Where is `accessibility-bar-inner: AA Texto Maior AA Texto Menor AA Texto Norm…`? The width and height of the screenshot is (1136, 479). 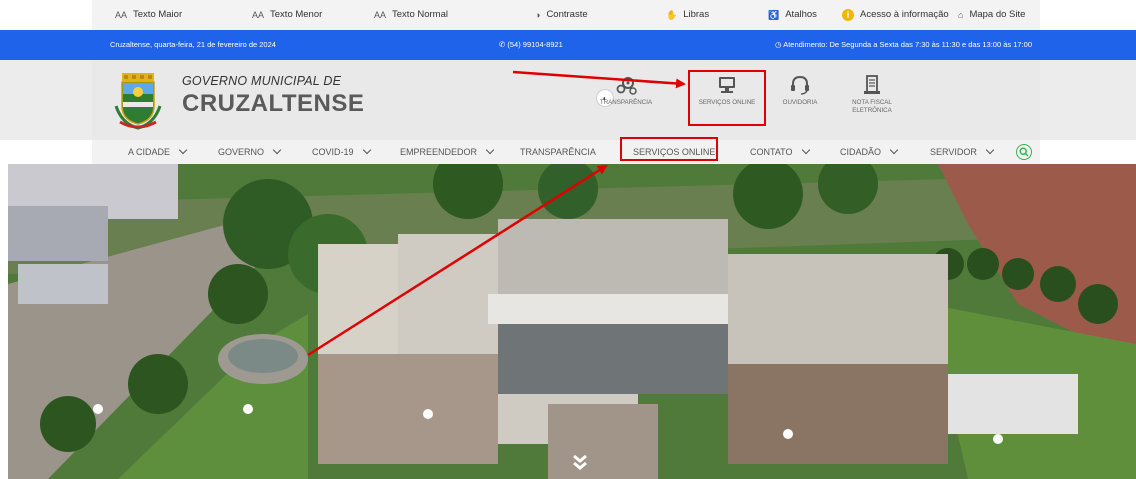
accessibility-bar-inner: AA Texto Maior AA Texto Menor AA Texto Norm… is located at coordinates (566, 15).